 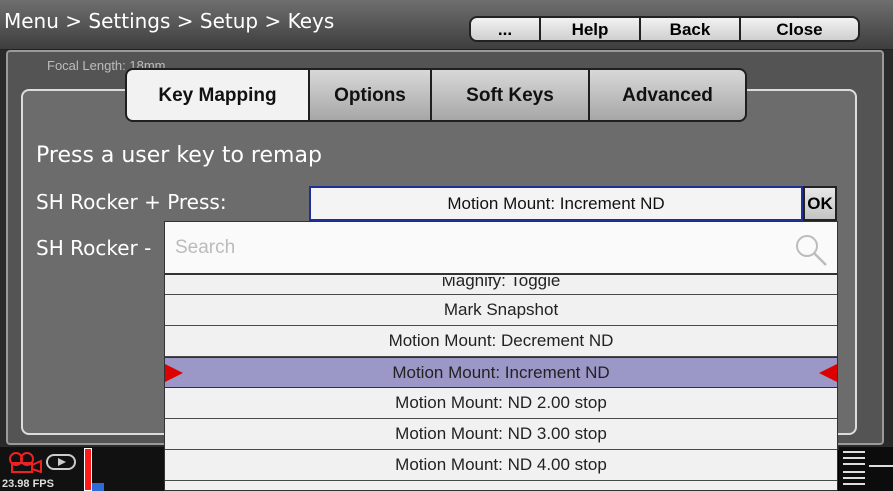 I want to click on top-buttons: ... Help Back Close, so click(x=664, y=29).